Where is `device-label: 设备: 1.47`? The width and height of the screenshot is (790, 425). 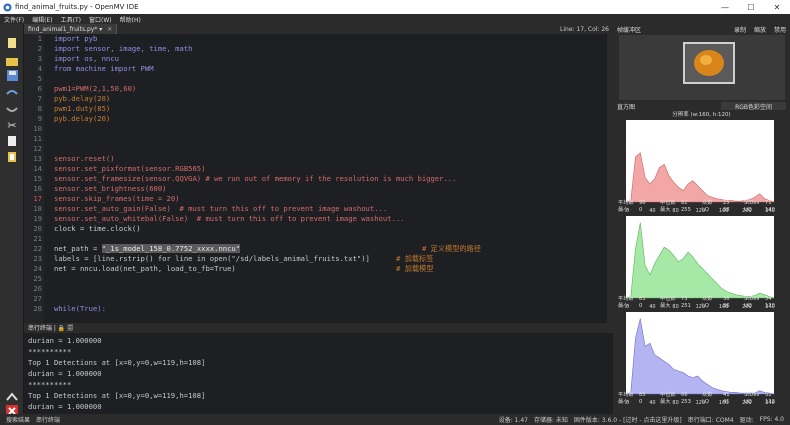
device-label: 设备: 1.47 is located at coordinates (513, 420).